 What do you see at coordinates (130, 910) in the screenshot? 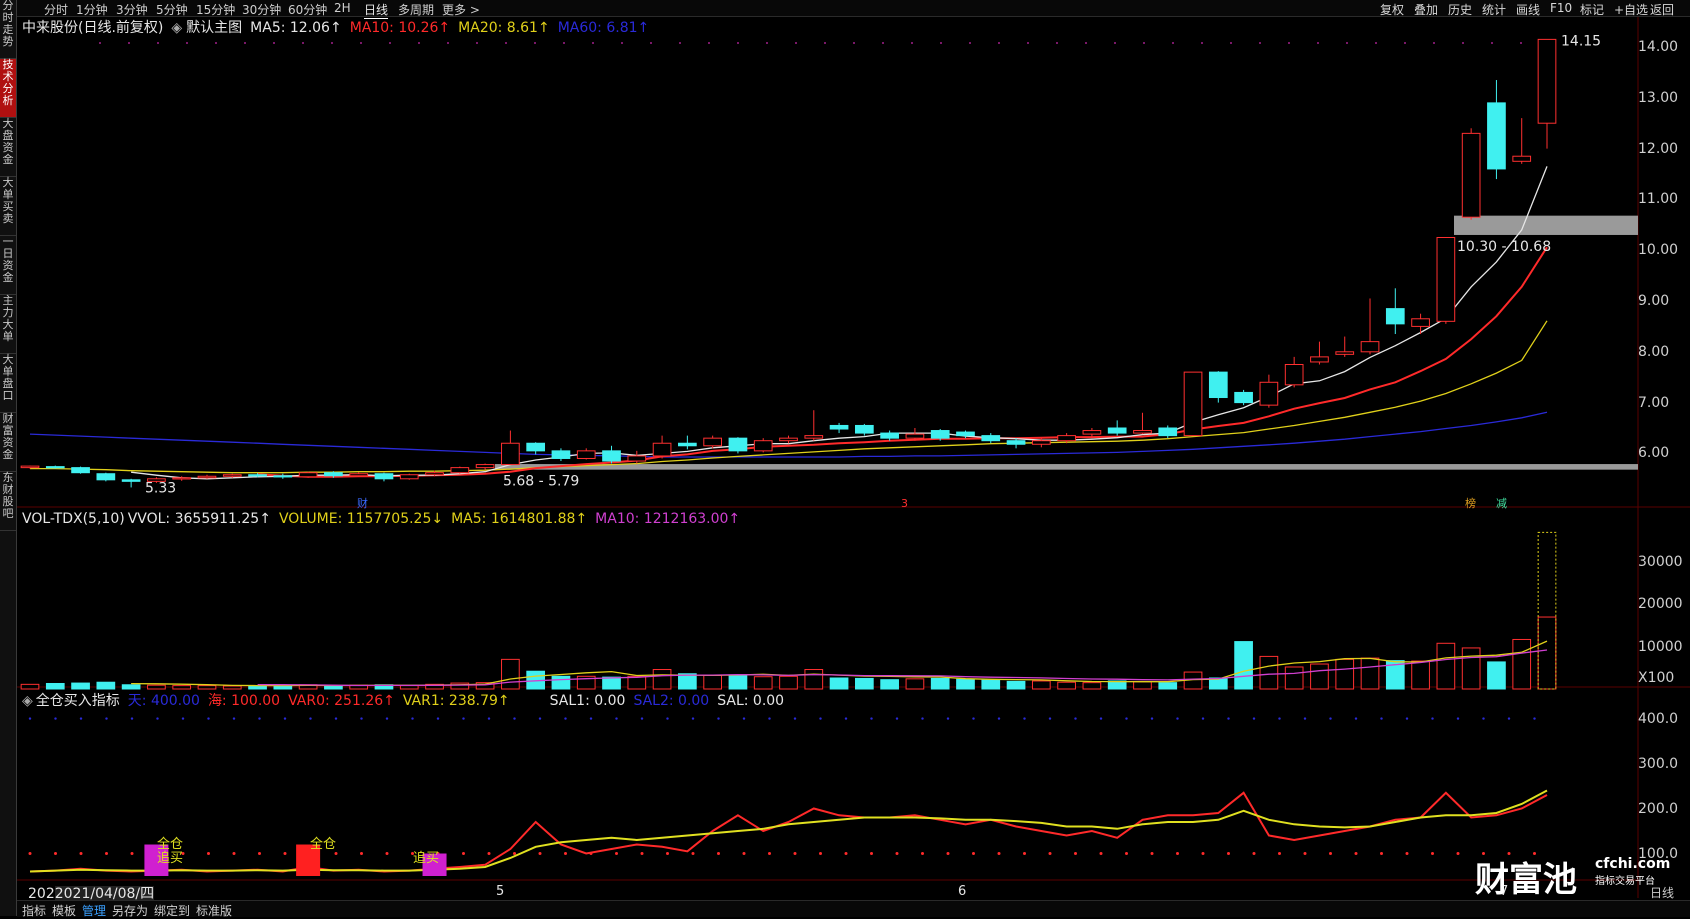
I see `bottom-btn-3: 另存为` at bounding box center [130, 910].